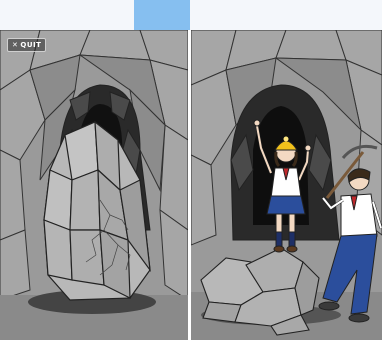 This screenshot has height=340, width=382. What do you see at coordinates (162, 15) in the screenshot?
I see `top-bar-middle` at bounding box center [162, 15].